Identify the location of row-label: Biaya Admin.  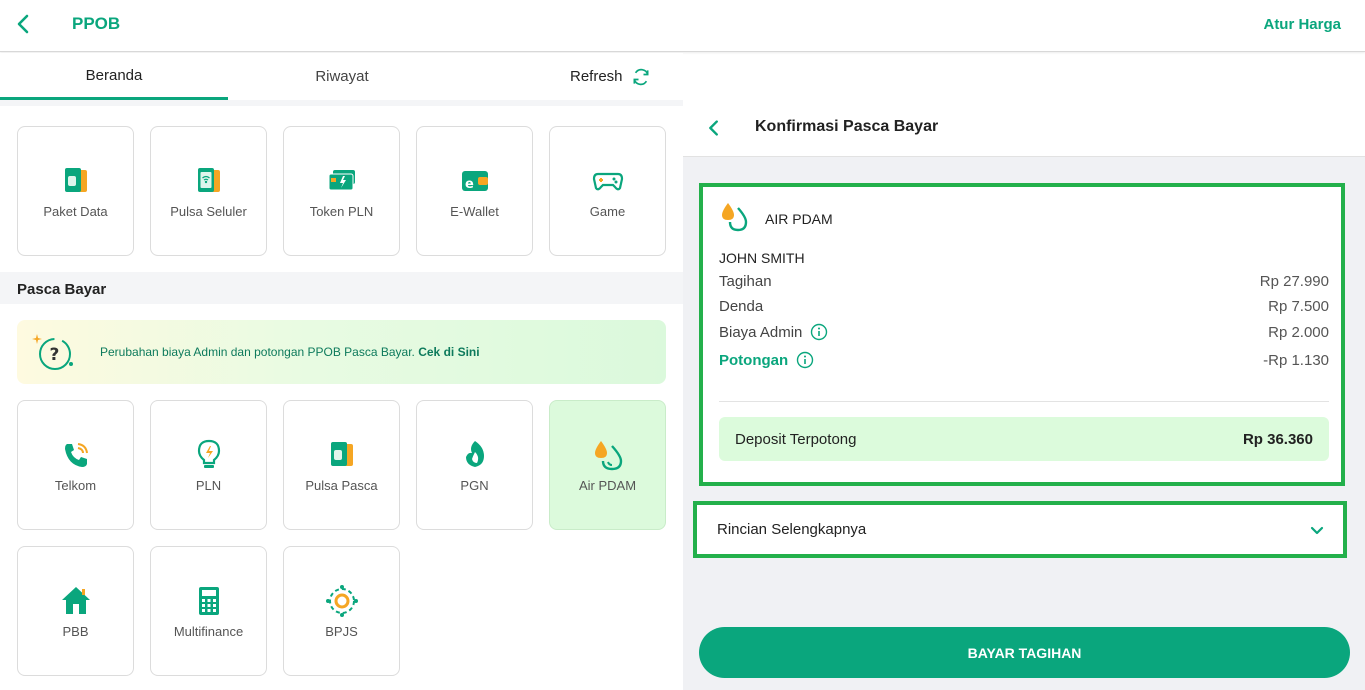
(761, 332).